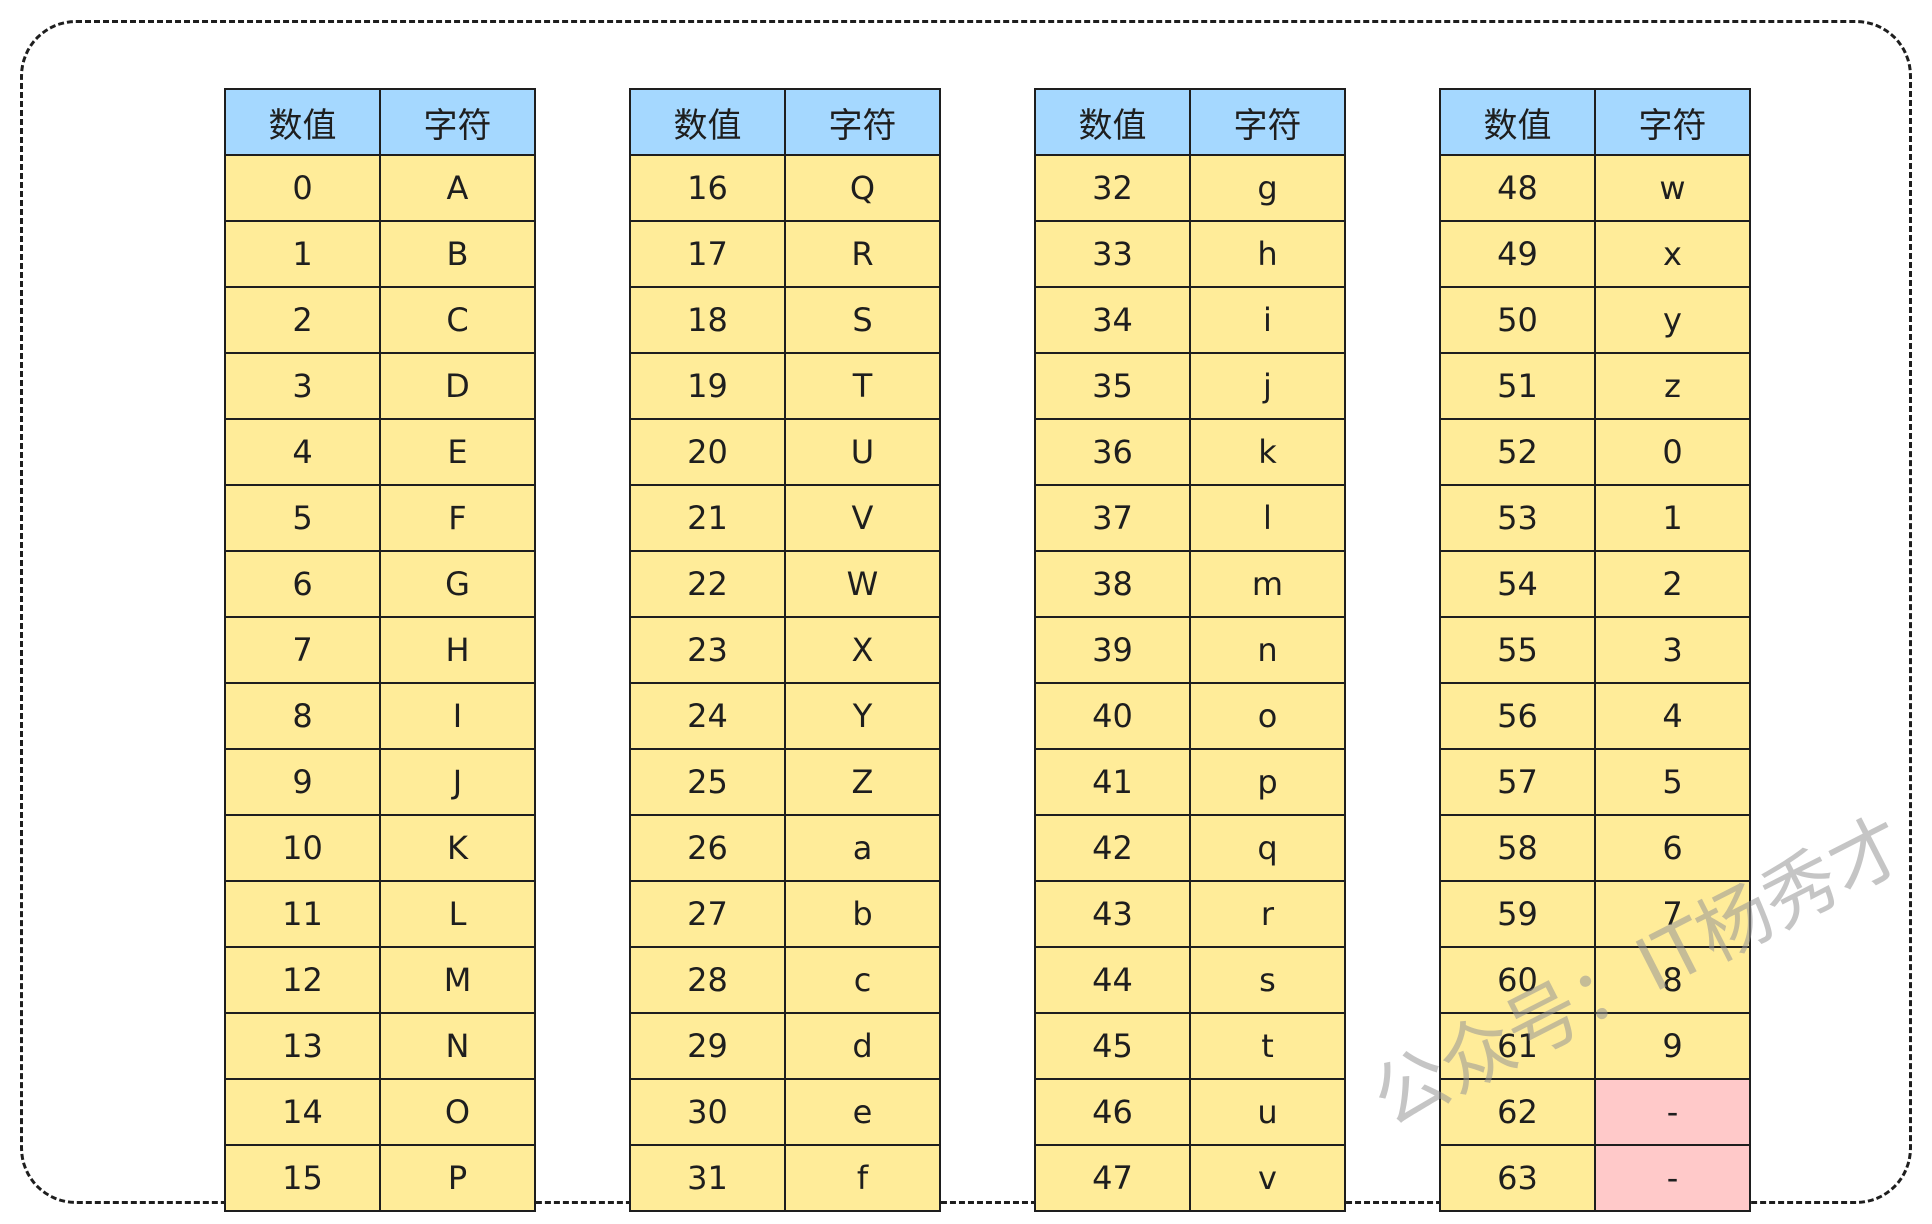 Image resolution: width=1932 pixels, height=1224 pixels. What do you see at coordinates (302, 386) in the screenshot?
I see `value-cell: 3` at bounding box center [302, 386].